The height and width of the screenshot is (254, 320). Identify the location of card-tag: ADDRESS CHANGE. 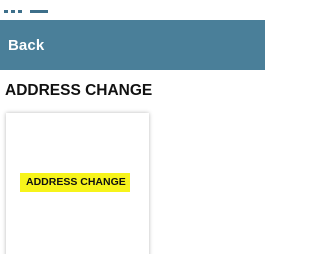
(75, 182).